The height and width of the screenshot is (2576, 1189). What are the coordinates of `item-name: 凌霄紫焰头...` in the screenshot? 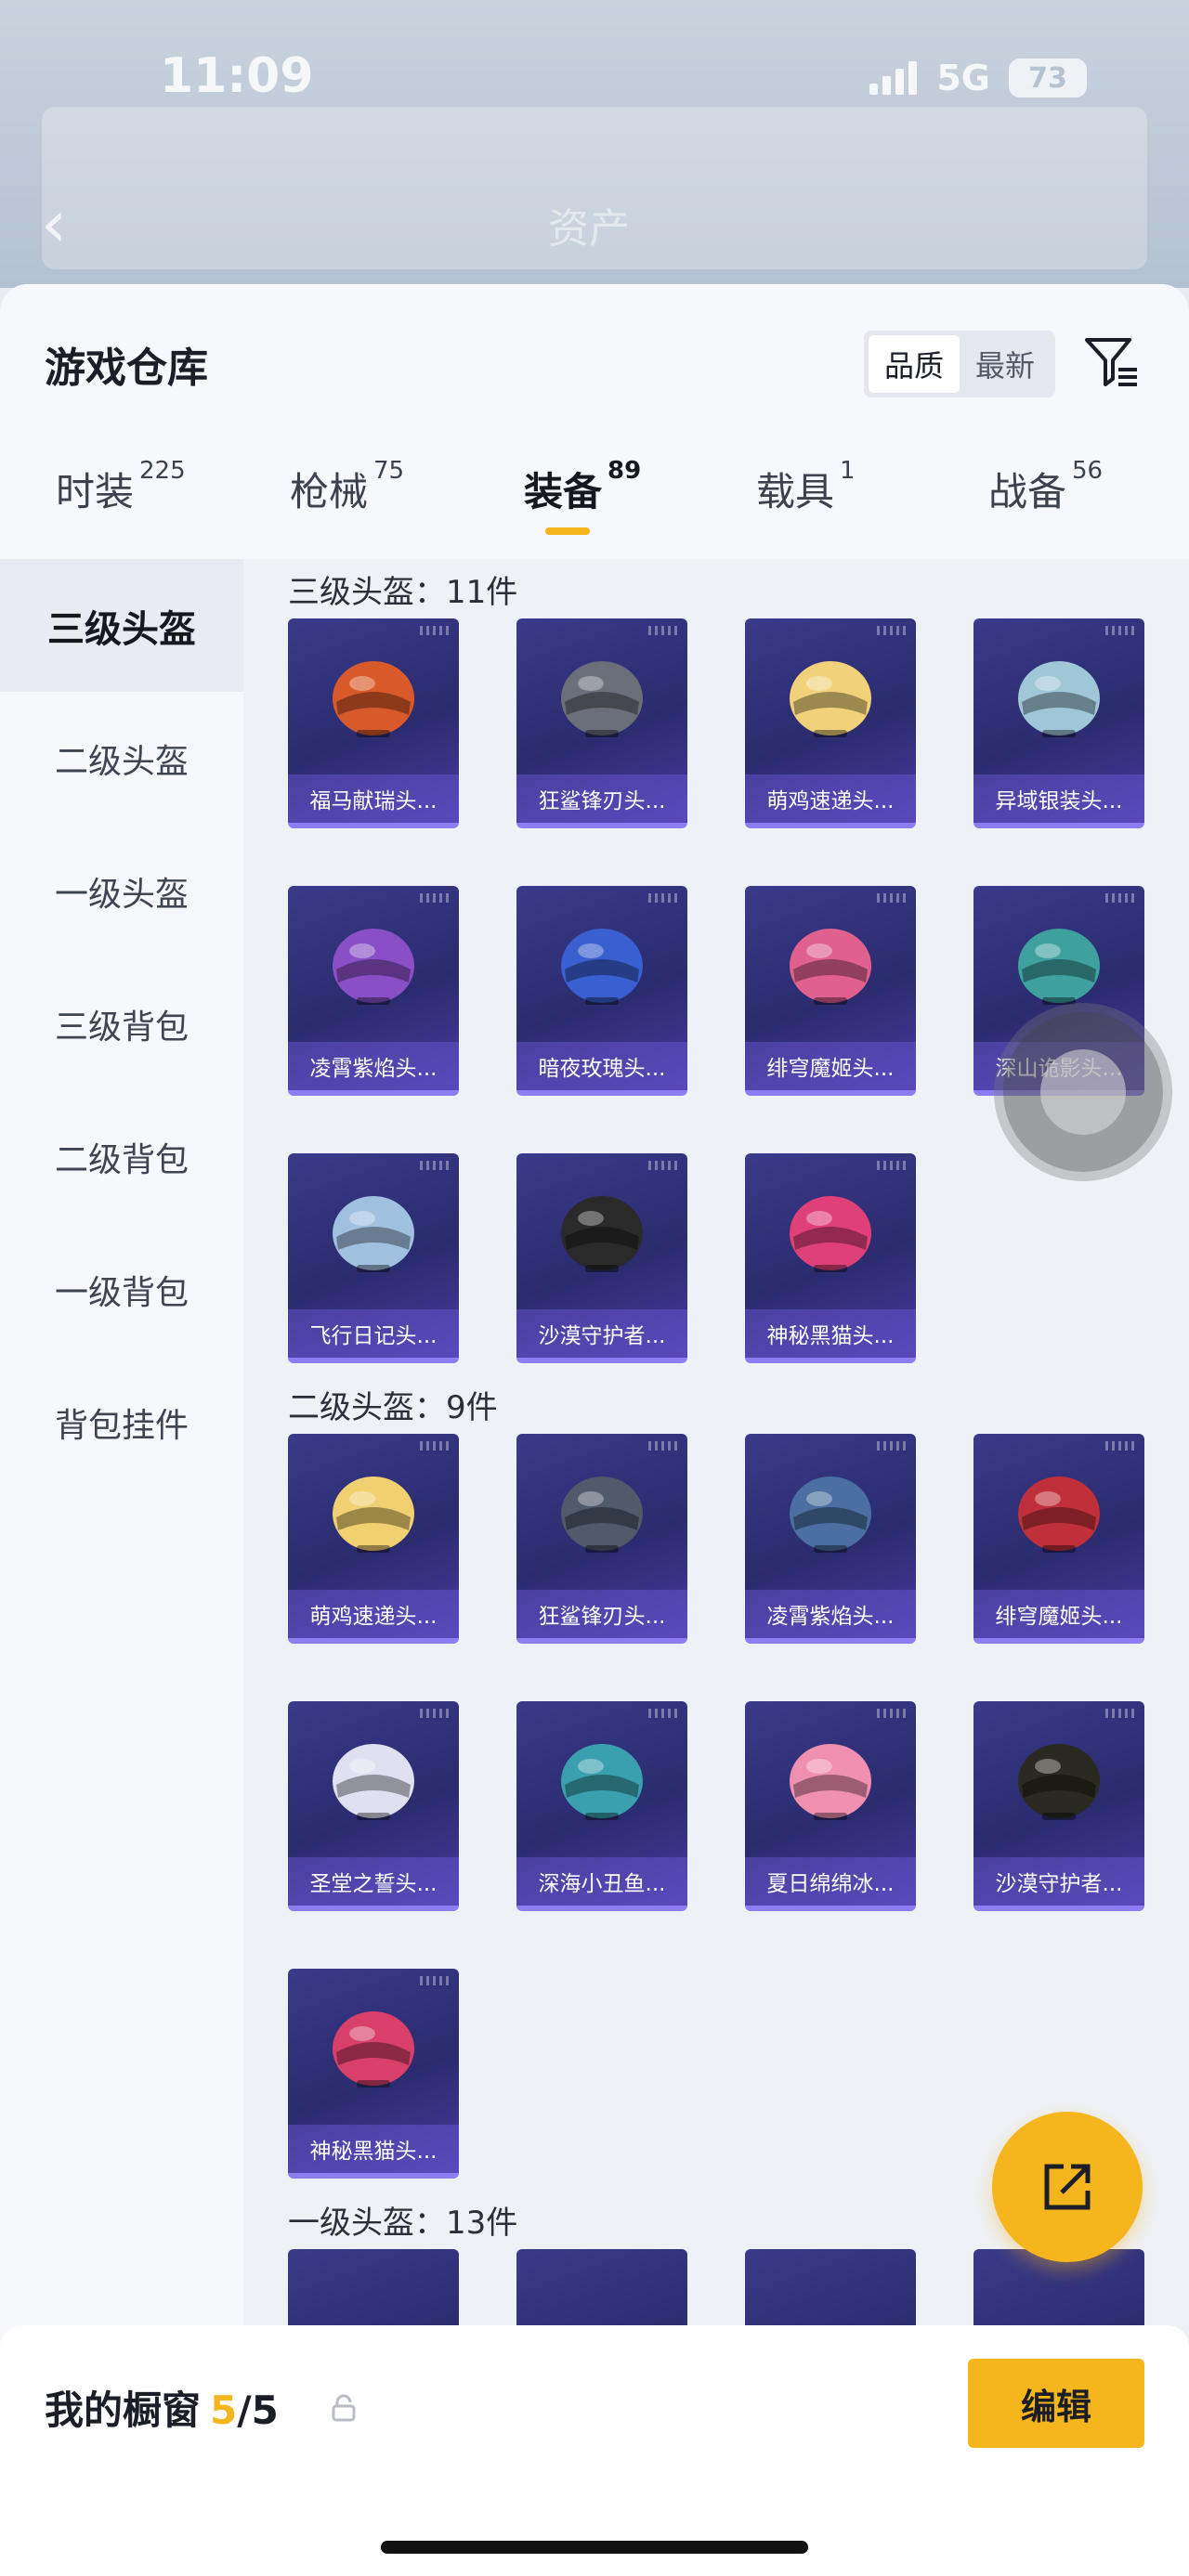 It's located at (831, 1614).